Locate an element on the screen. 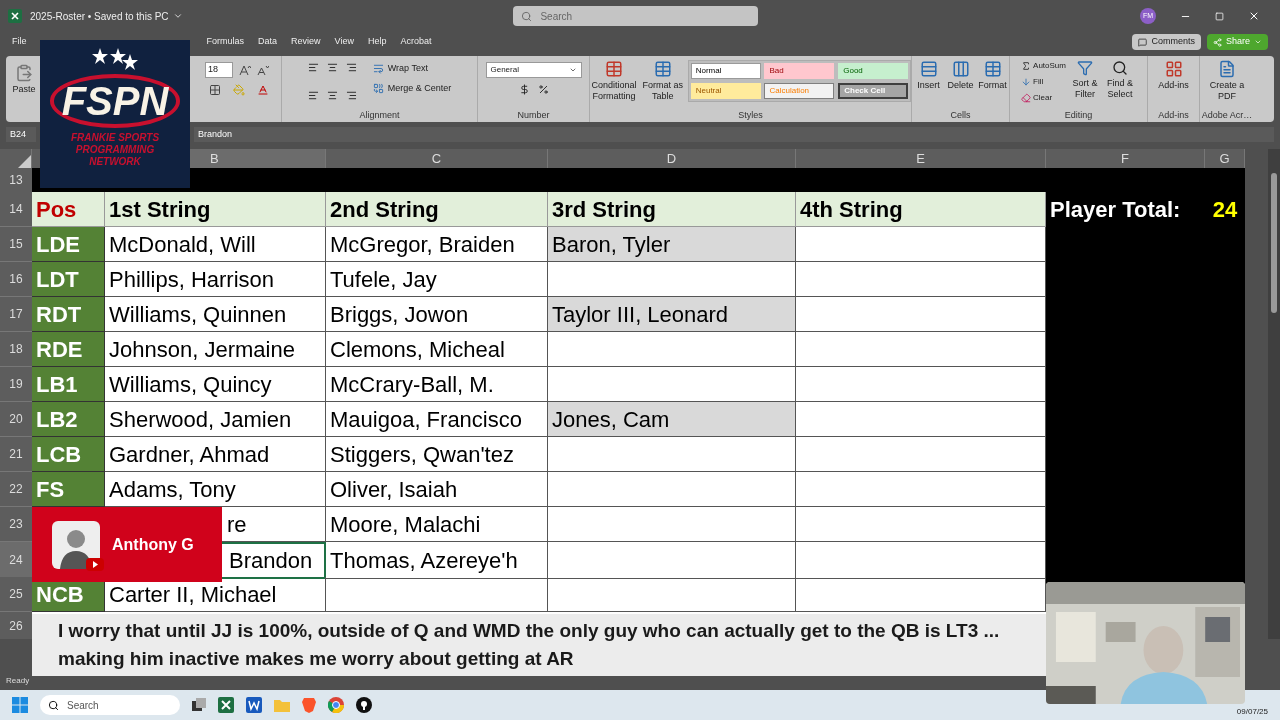 This screenshot has width=1280, height=720. group-label: Number is located at coordinates (533, 115).